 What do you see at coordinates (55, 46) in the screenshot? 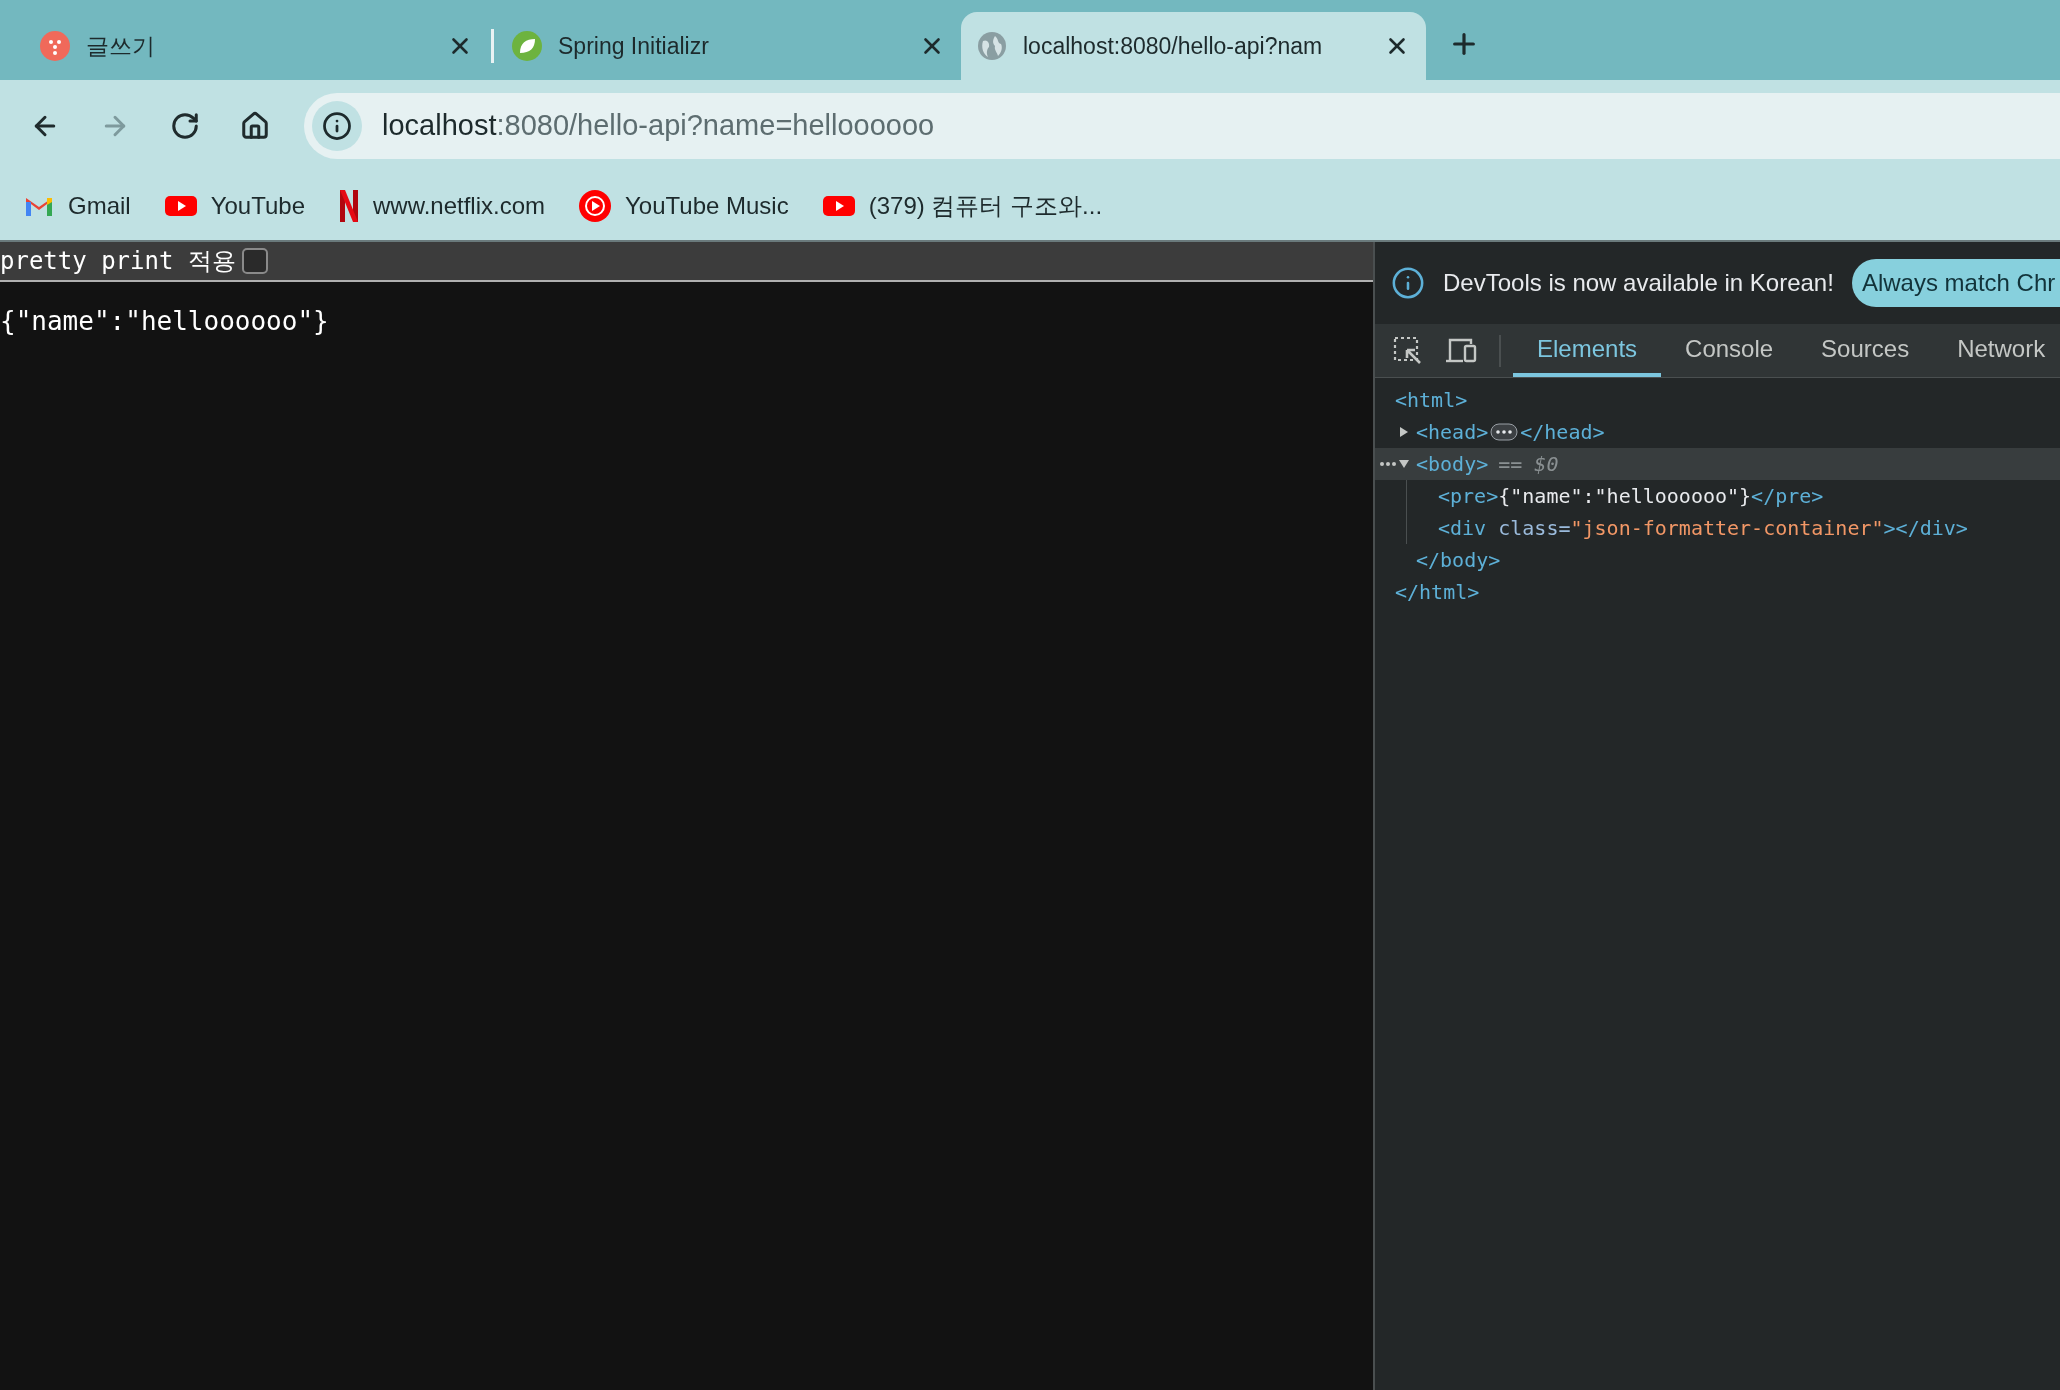
I see `app-icon` at bounding box center [55, 46].